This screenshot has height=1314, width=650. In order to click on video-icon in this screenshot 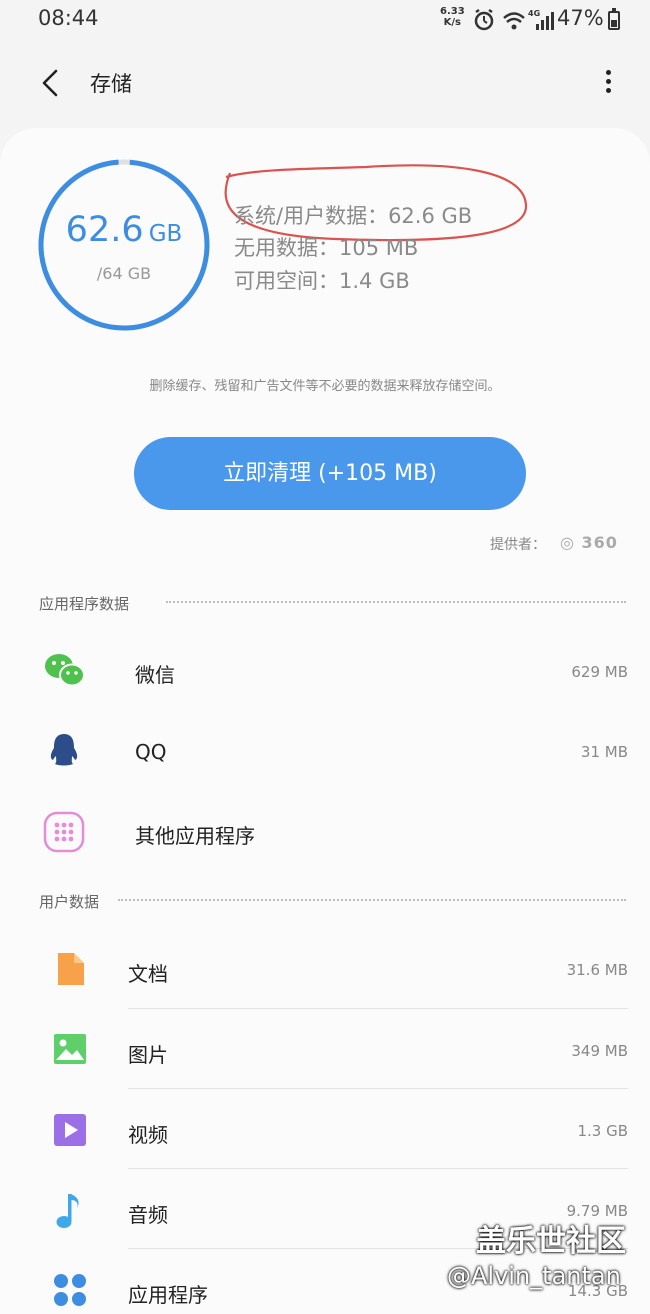, I will do `click(70, 1130)`.